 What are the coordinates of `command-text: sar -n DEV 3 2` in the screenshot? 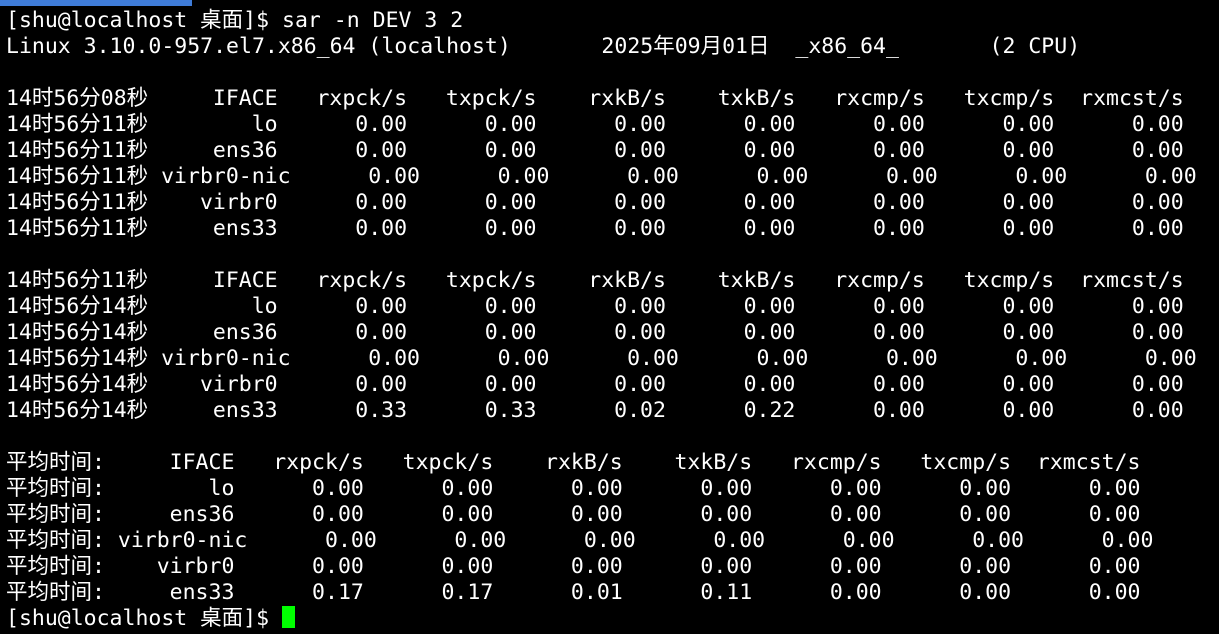 It's located at (373, 20).